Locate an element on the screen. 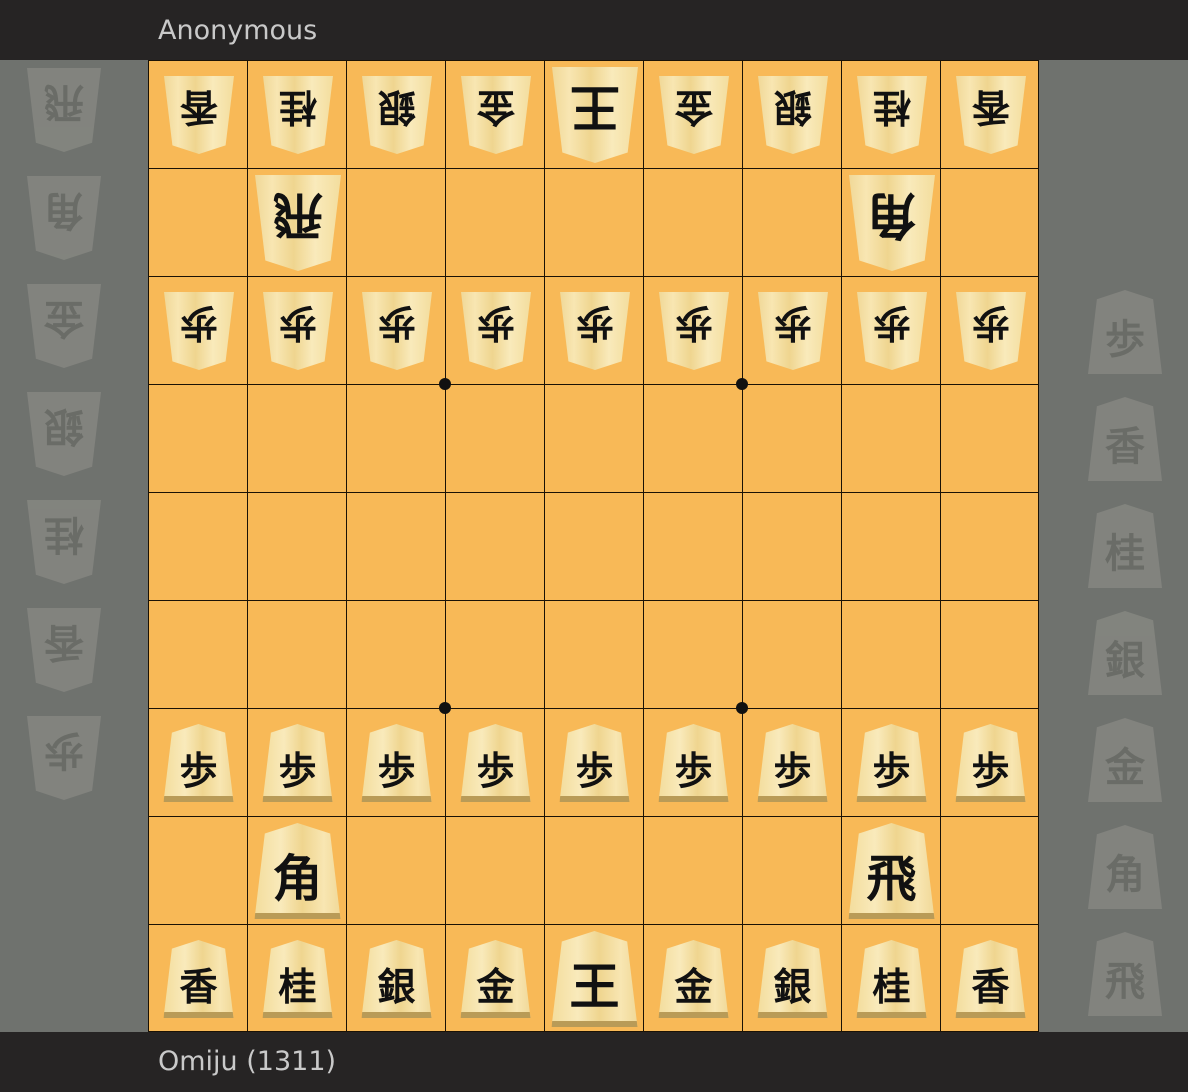 This screenshot has width=1188, height=1092. gote-hand-piece: 飛 is located at coordinates (64, 110).